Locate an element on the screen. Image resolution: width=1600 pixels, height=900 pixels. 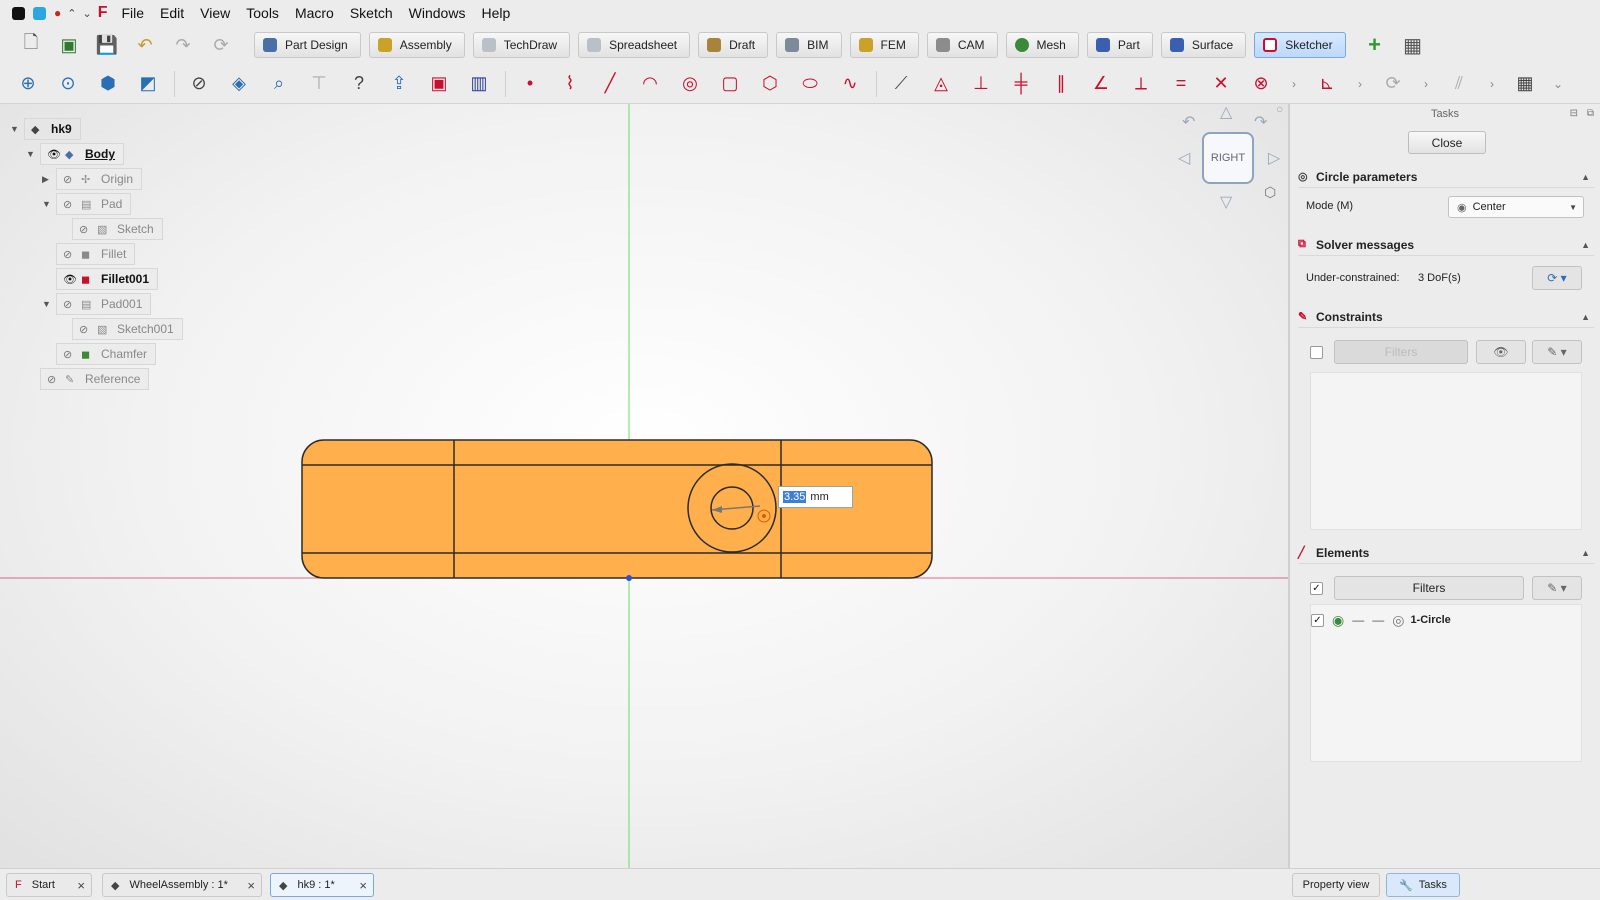
map-sketch-icon: ▥ is located at coordinates (479, 84).